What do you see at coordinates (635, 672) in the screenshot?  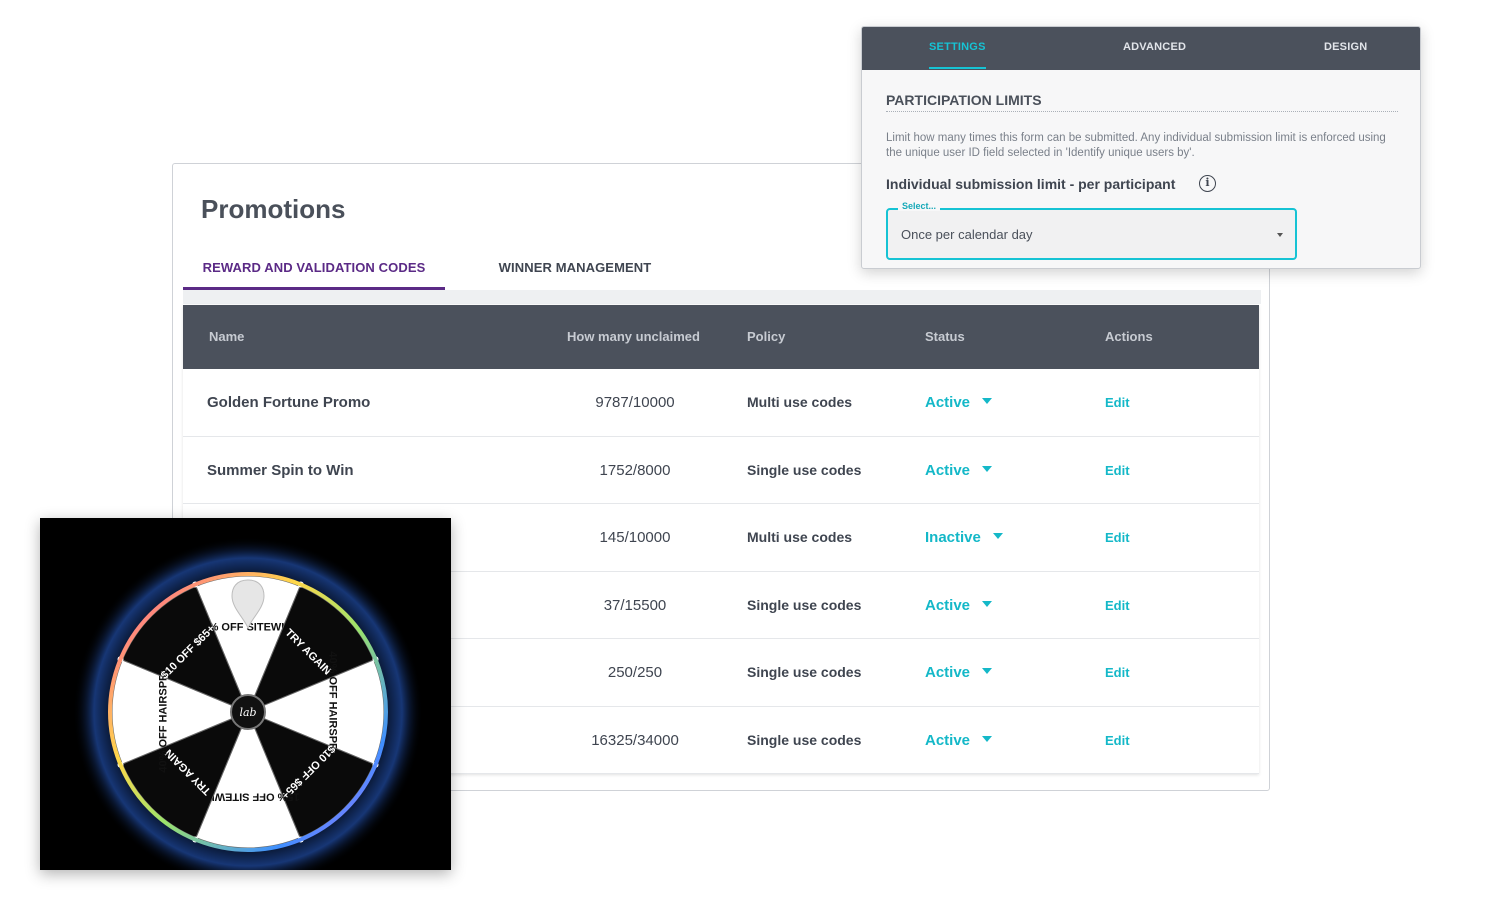 I see `row-unclaimed: 250/250` at bounding box center [635, 672].